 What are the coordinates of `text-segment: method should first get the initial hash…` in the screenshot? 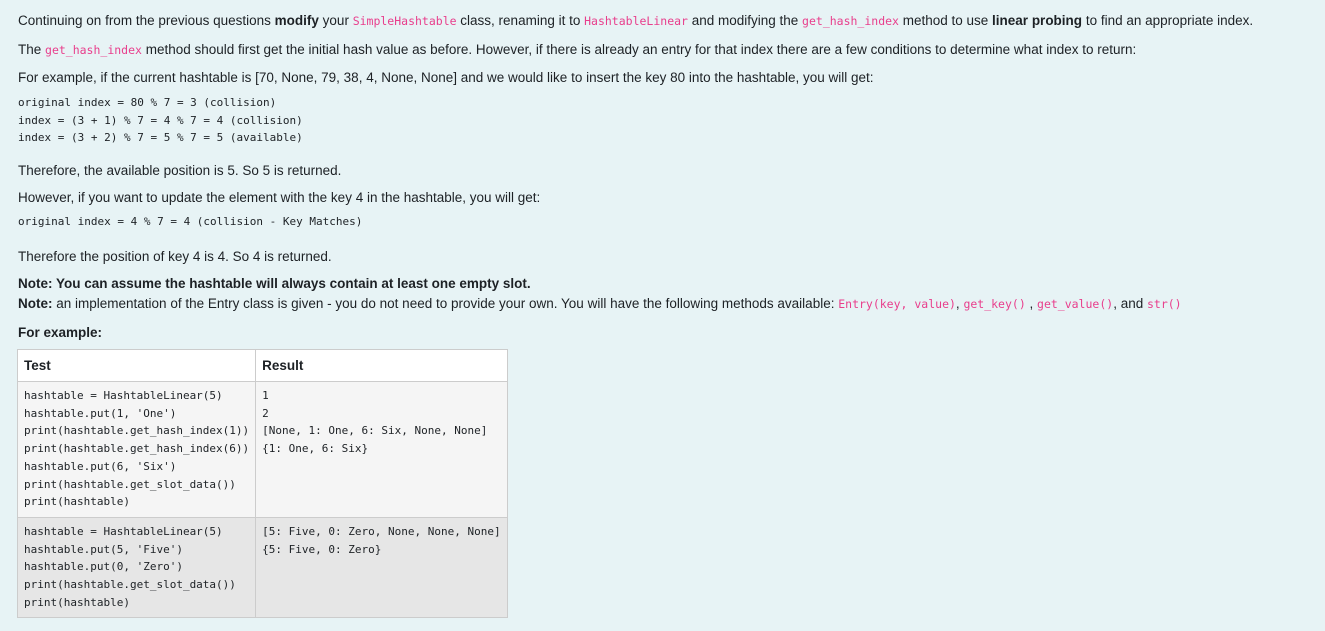 It's located at (639, 49).